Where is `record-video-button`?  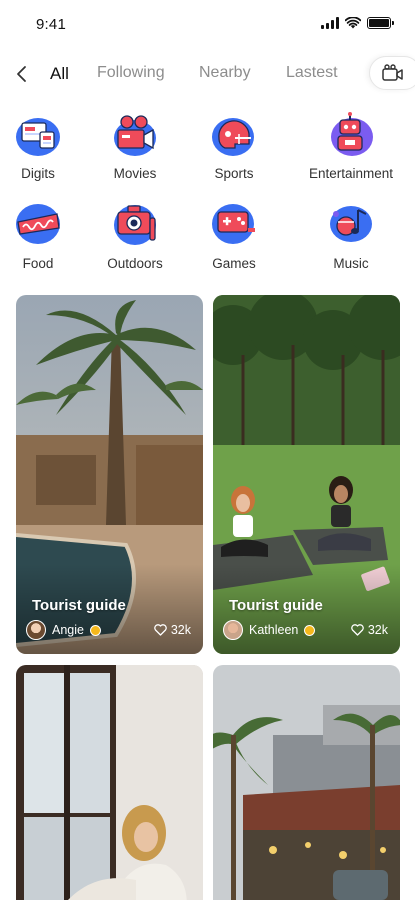
record-video-button is located at coordinates (392, 73).